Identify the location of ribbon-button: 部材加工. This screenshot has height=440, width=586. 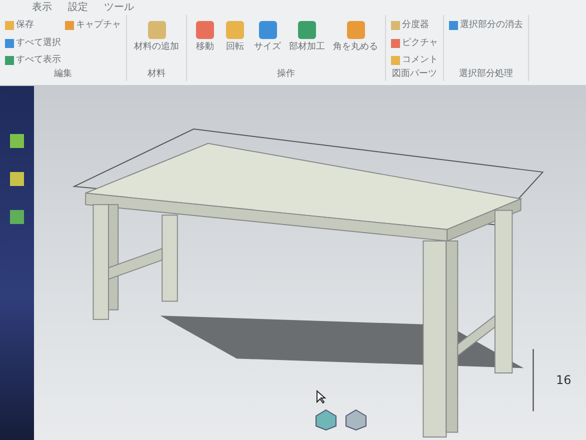
(307, 36).